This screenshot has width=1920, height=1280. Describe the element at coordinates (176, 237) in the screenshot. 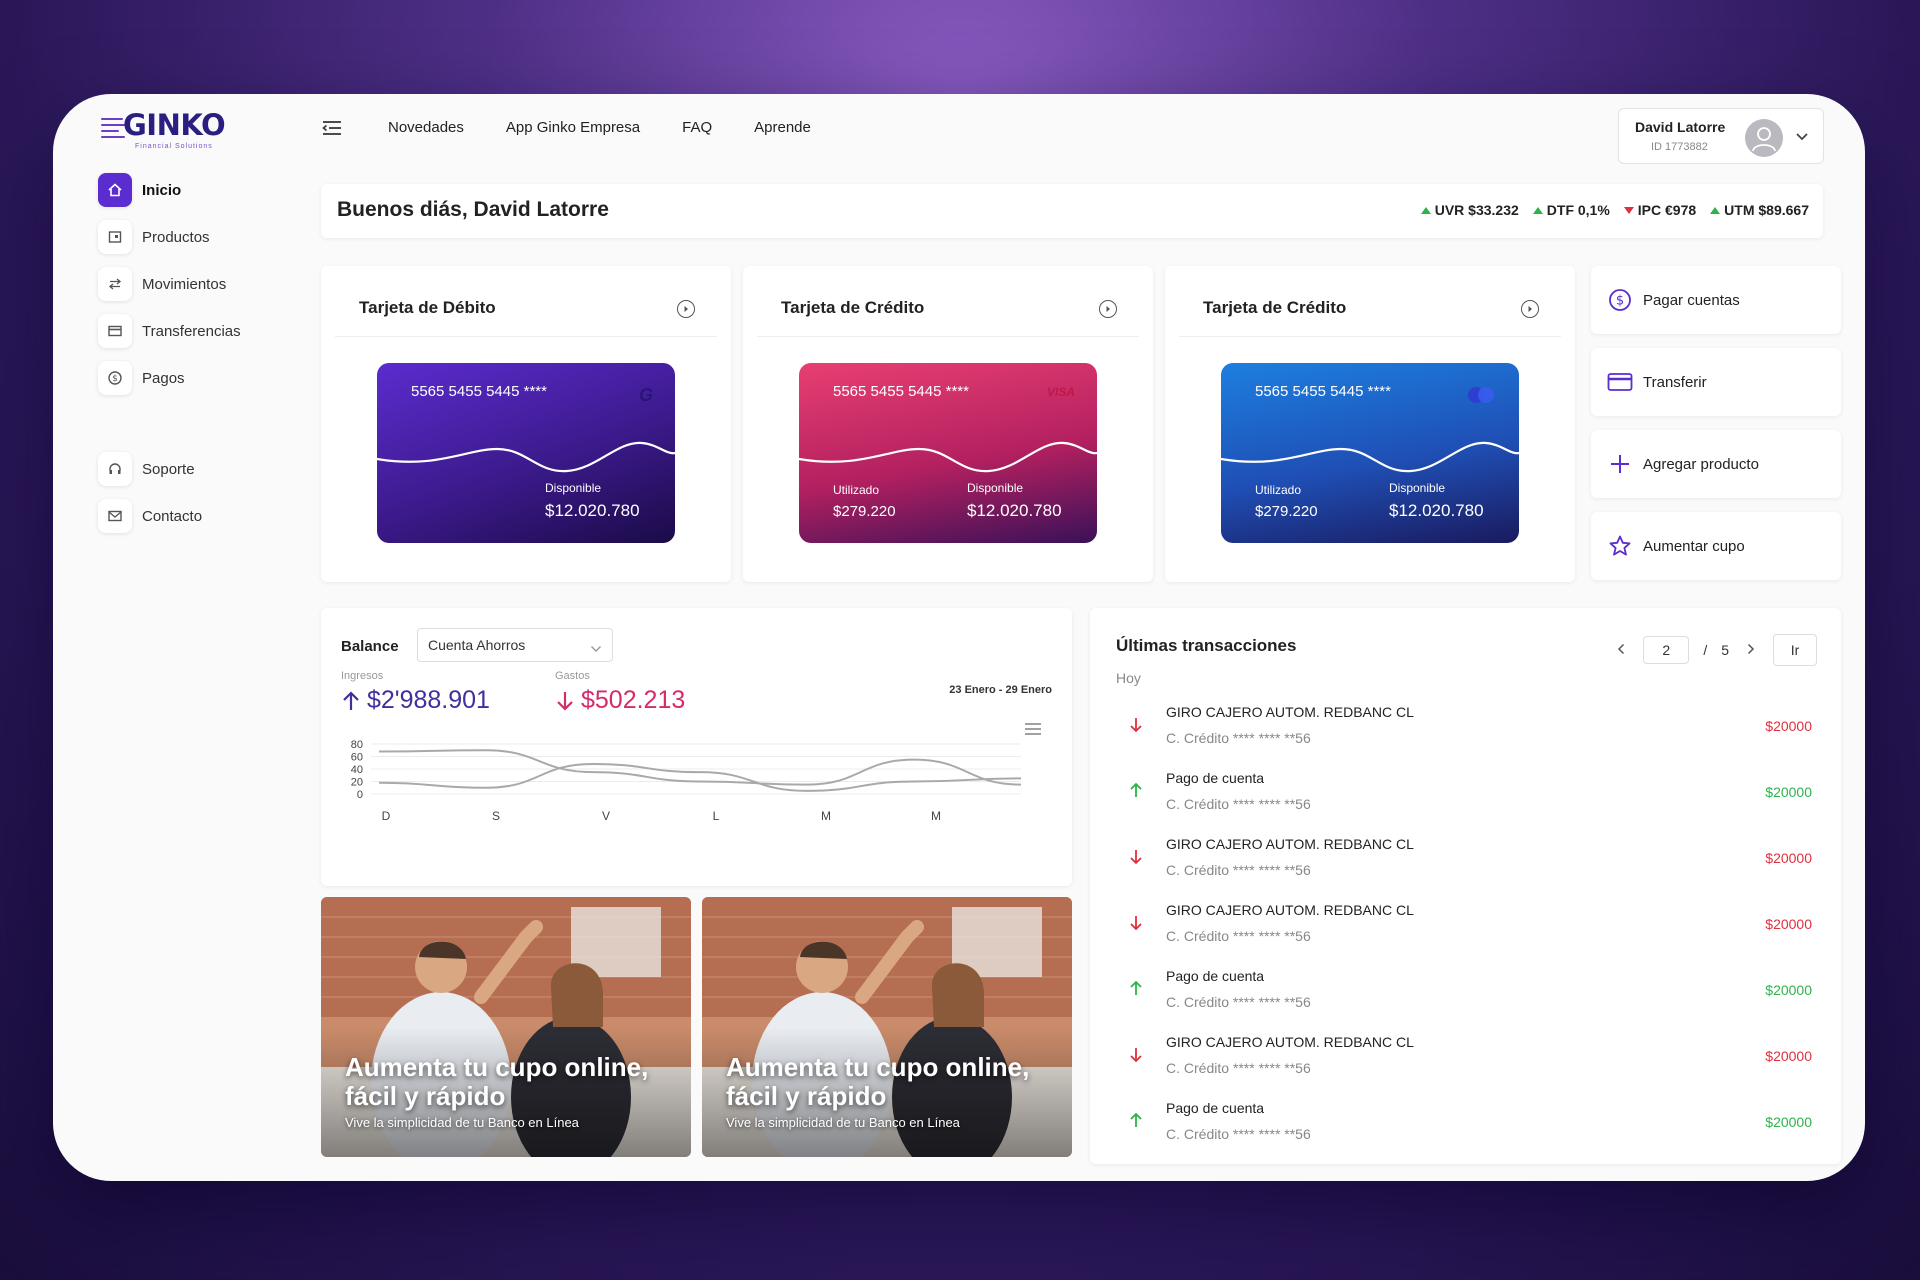

I see `sidebar-item-label: Productos` at that location.